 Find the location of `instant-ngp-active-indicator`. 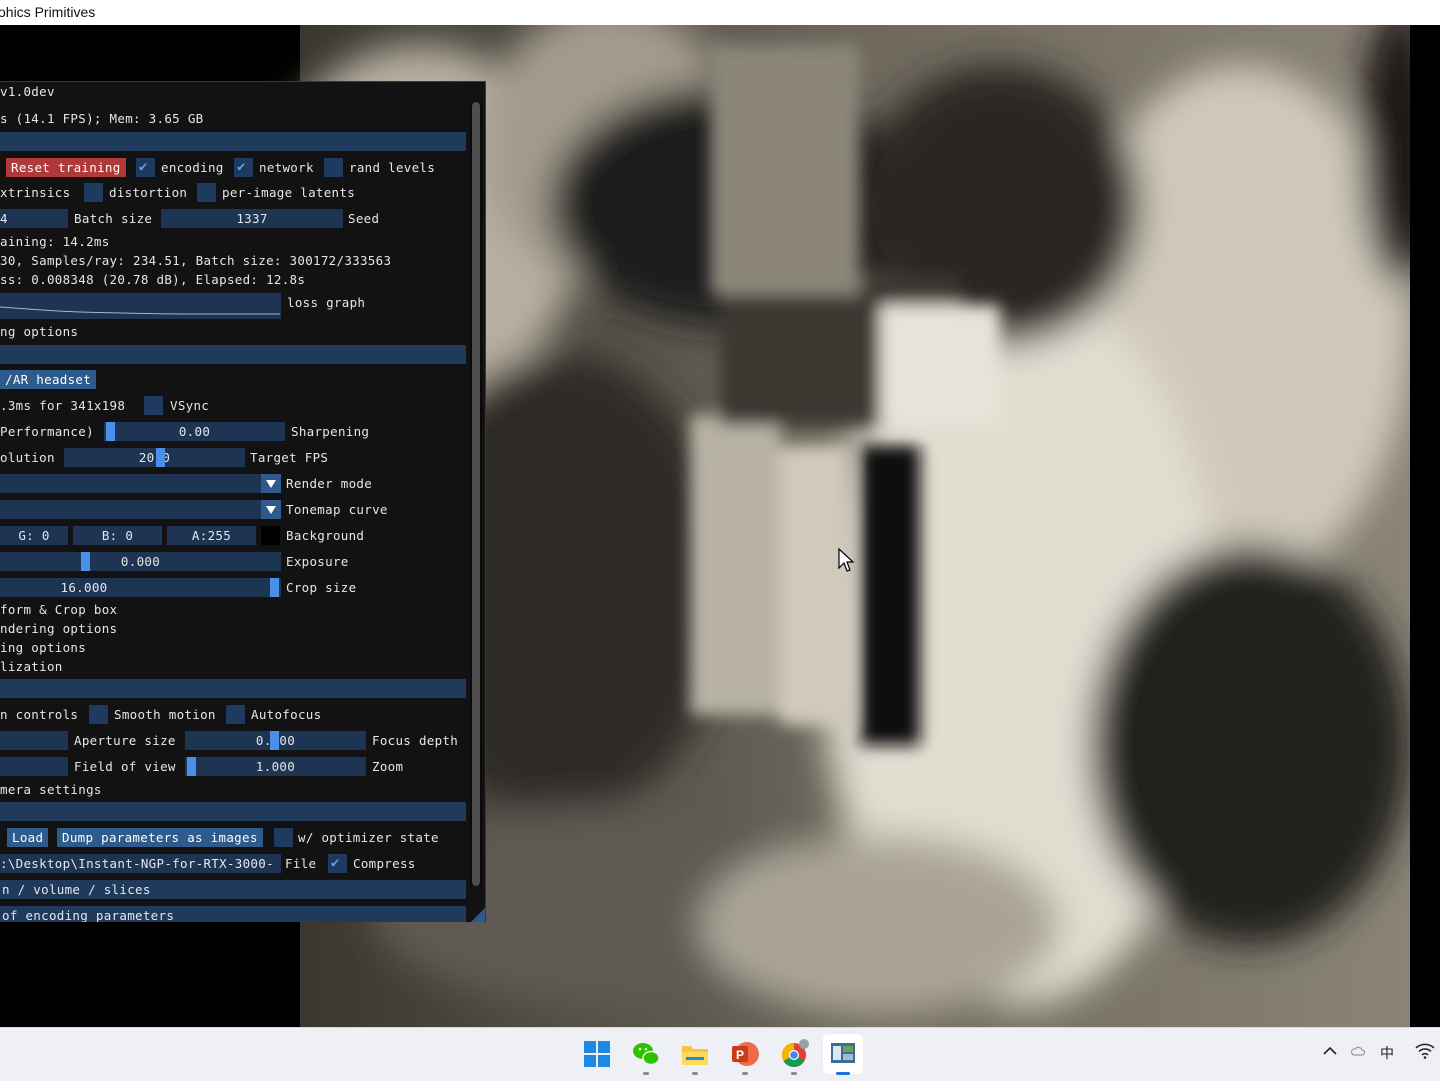

instant-ngp-active-indicator is located at coordinates (843, 1073).